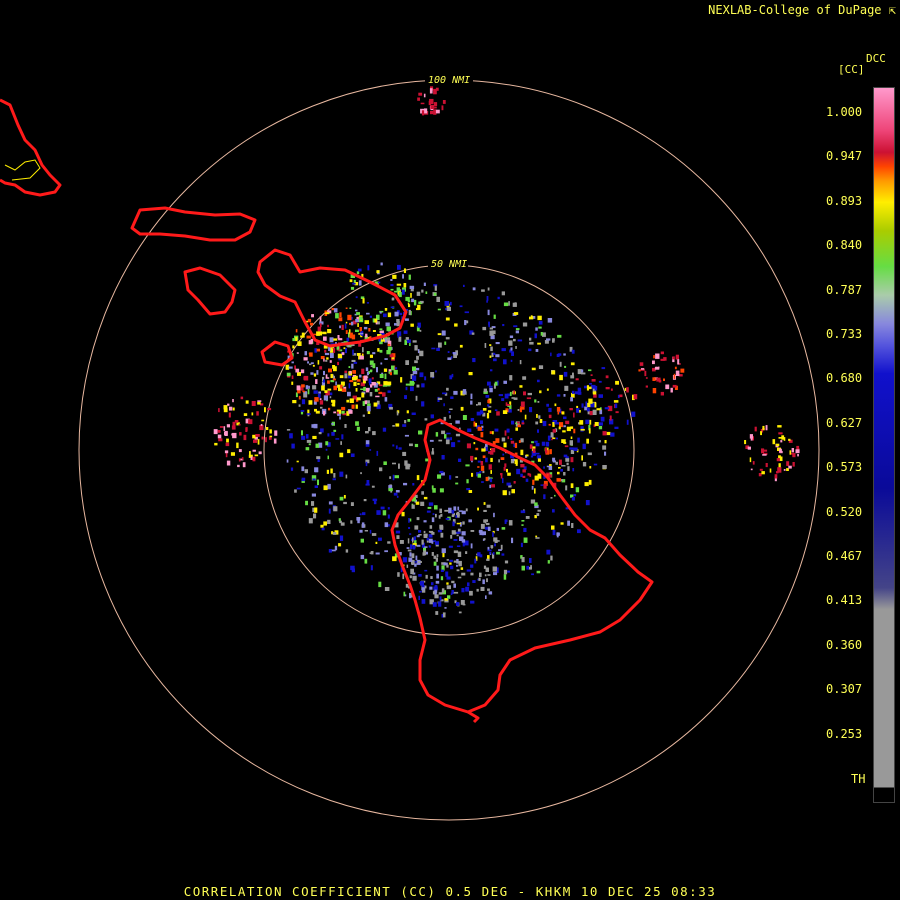  Describe the element at coordinates (844, 245) in the screenshot. I see `legend-tick-label: 0.840` at that location.